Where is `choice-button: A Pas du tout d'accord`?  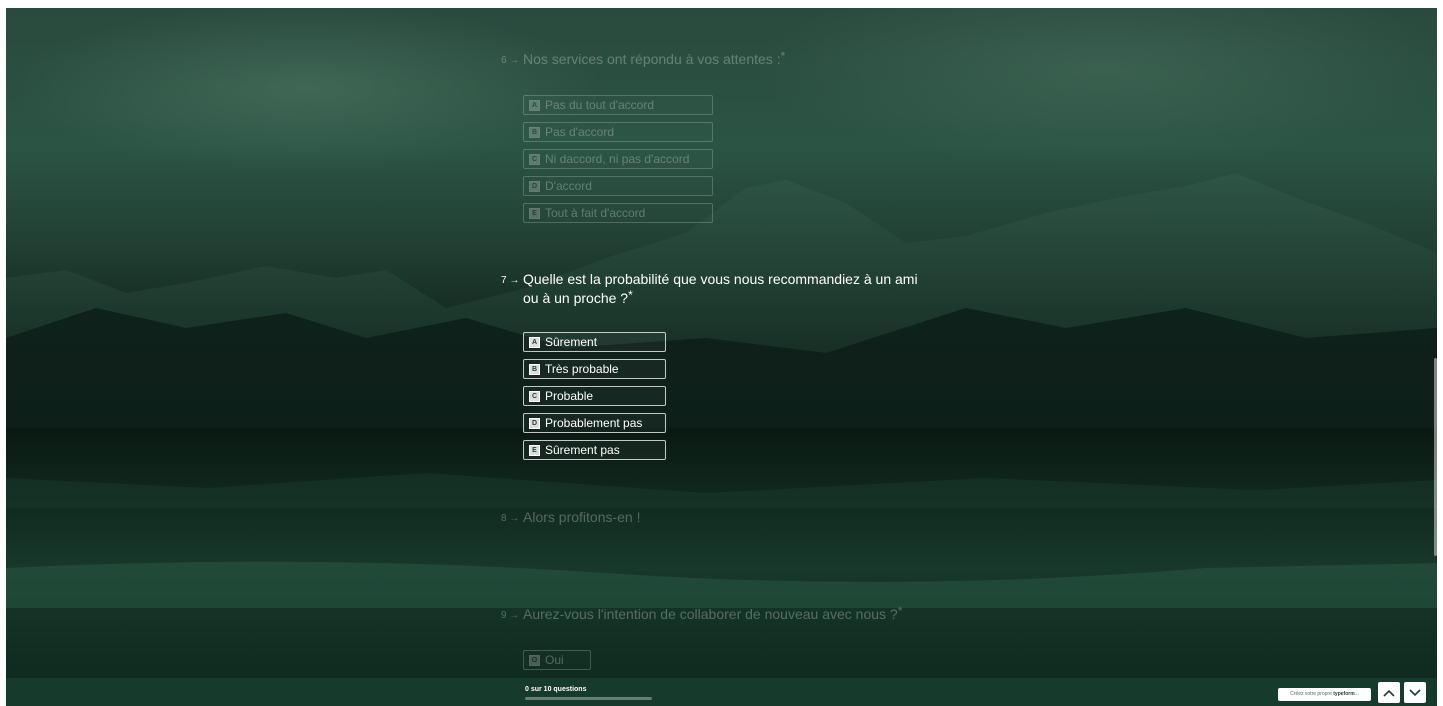
choice-button: A Pas du tout d'accord is located at coordinates (618, 105).